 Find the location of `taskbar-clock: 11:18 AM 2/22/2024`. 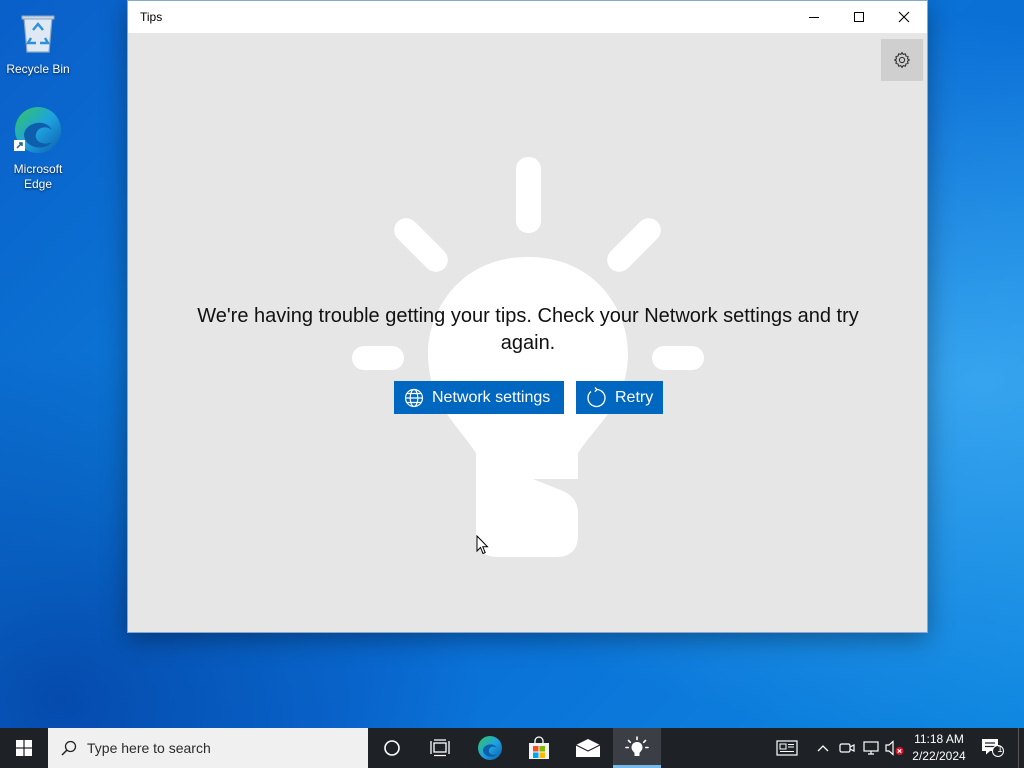

taskbar-clock: 11:18 AM 2/22/2024 is located at coordinates (939, 748).